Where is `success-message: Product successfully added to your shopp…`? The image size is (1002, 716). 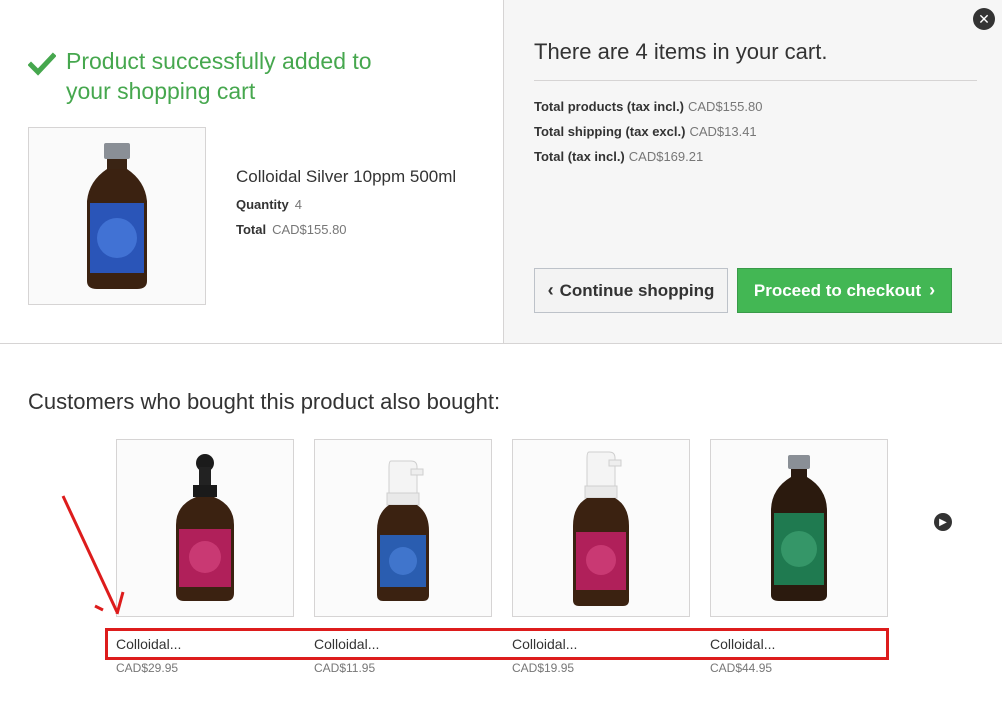 success-message: Product successfully added to your shopp… is located at coordinates (212, 76).